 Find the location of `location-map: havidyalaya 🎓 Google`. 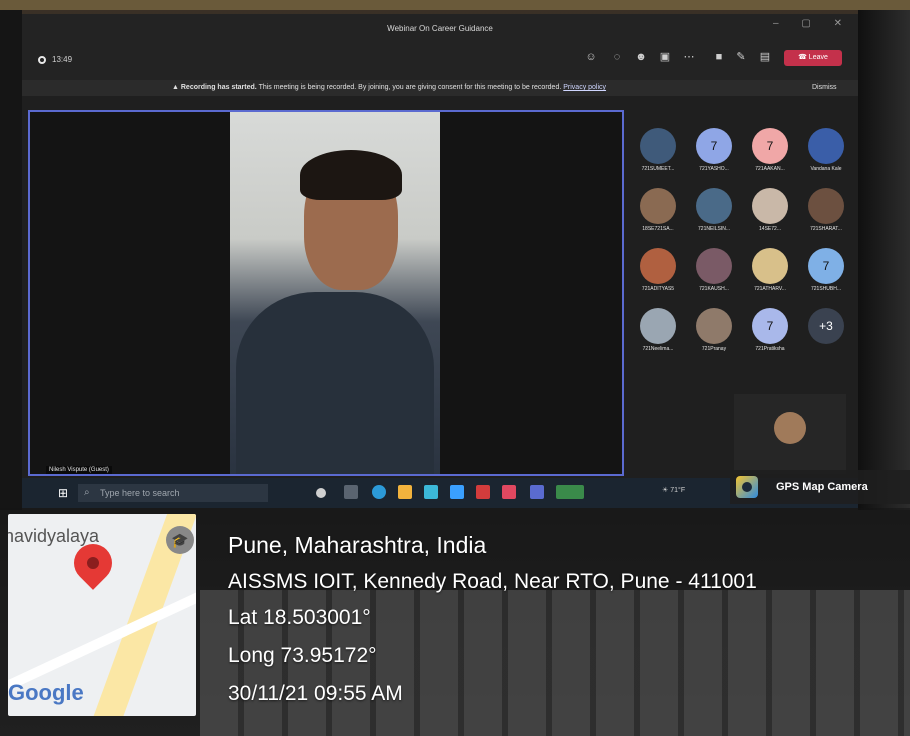

location-map: havidyalaya 🎓 Google is located at coordinates (102, 615).